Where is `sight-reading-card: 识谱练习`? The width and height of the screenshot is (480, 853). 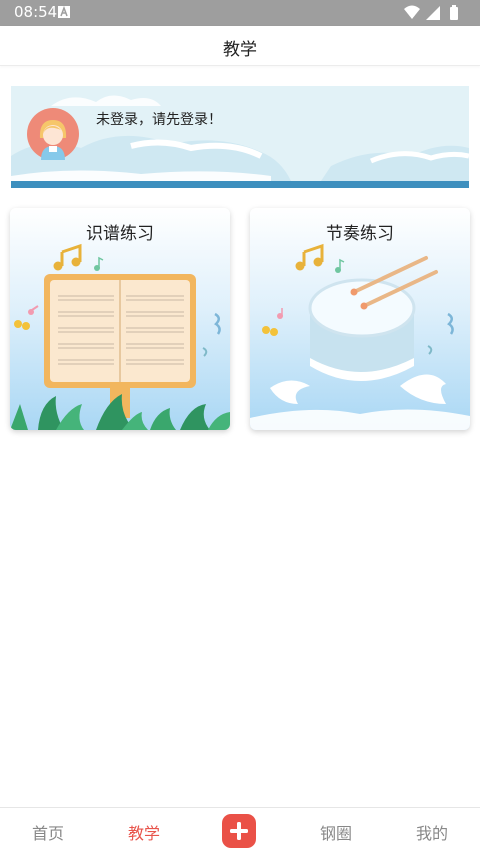 sight-reading-card: 识谱练习 is located at coordinates (120, 319).